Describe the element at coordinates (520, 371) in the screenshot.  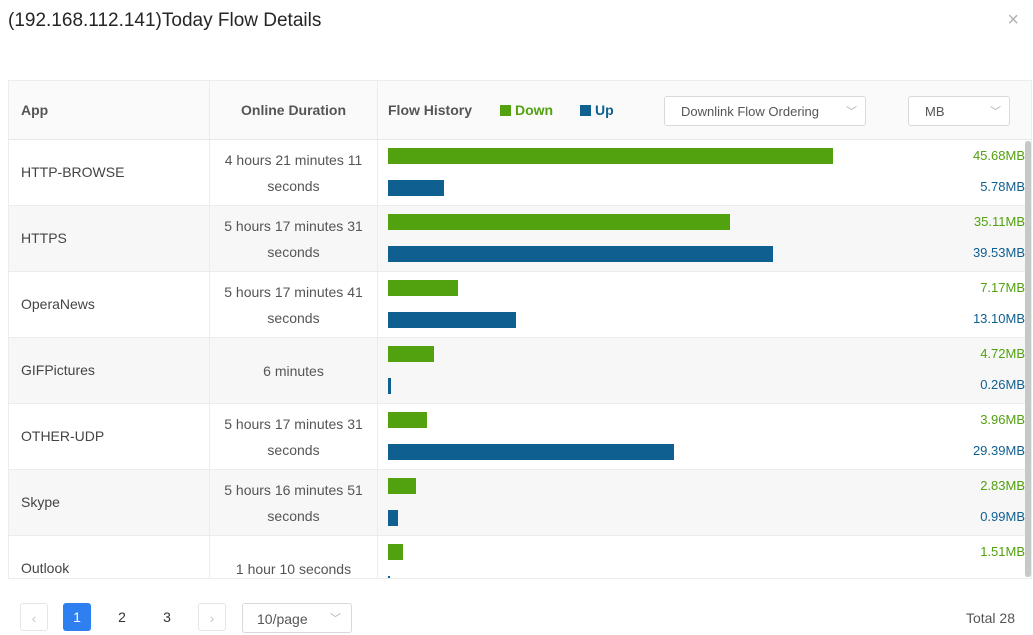
I see `table-row: GIFPictures 6 minutes 4.72MB 0.26MB` at that location.